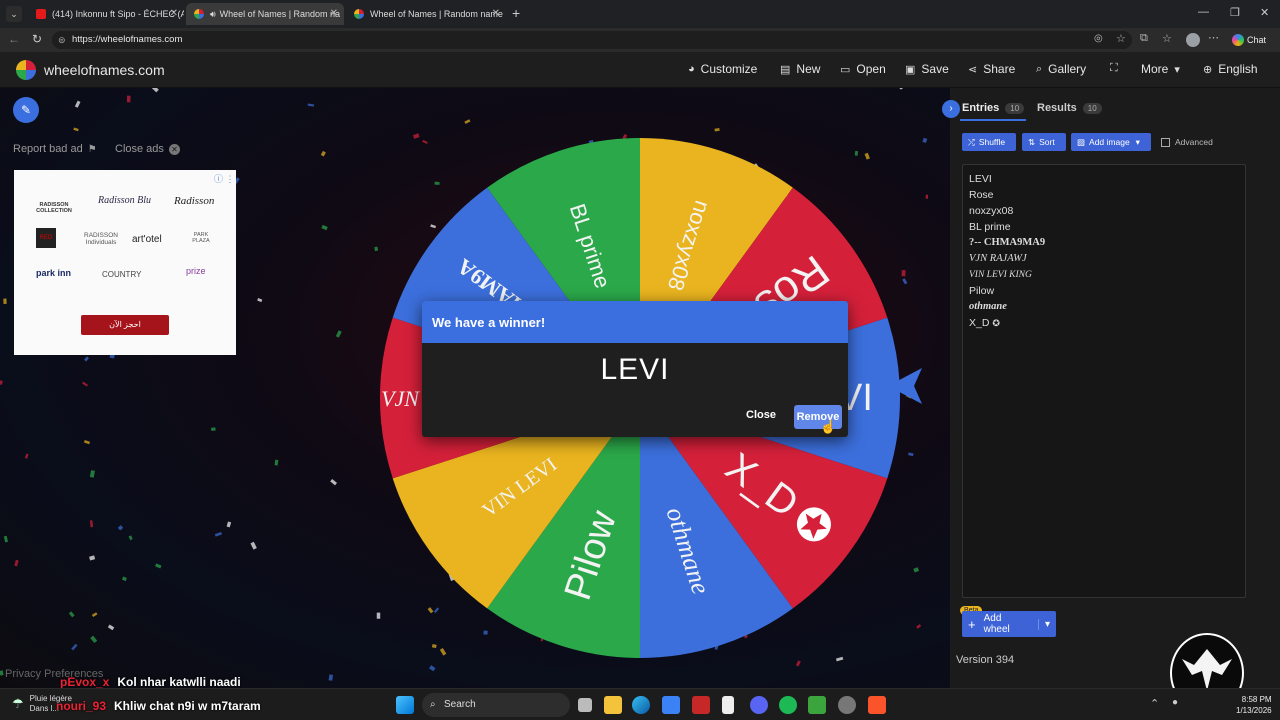  Describe the element at coordinates (981, 108) in the screenshot. I see `tab-entries-label: Entries` at that location.